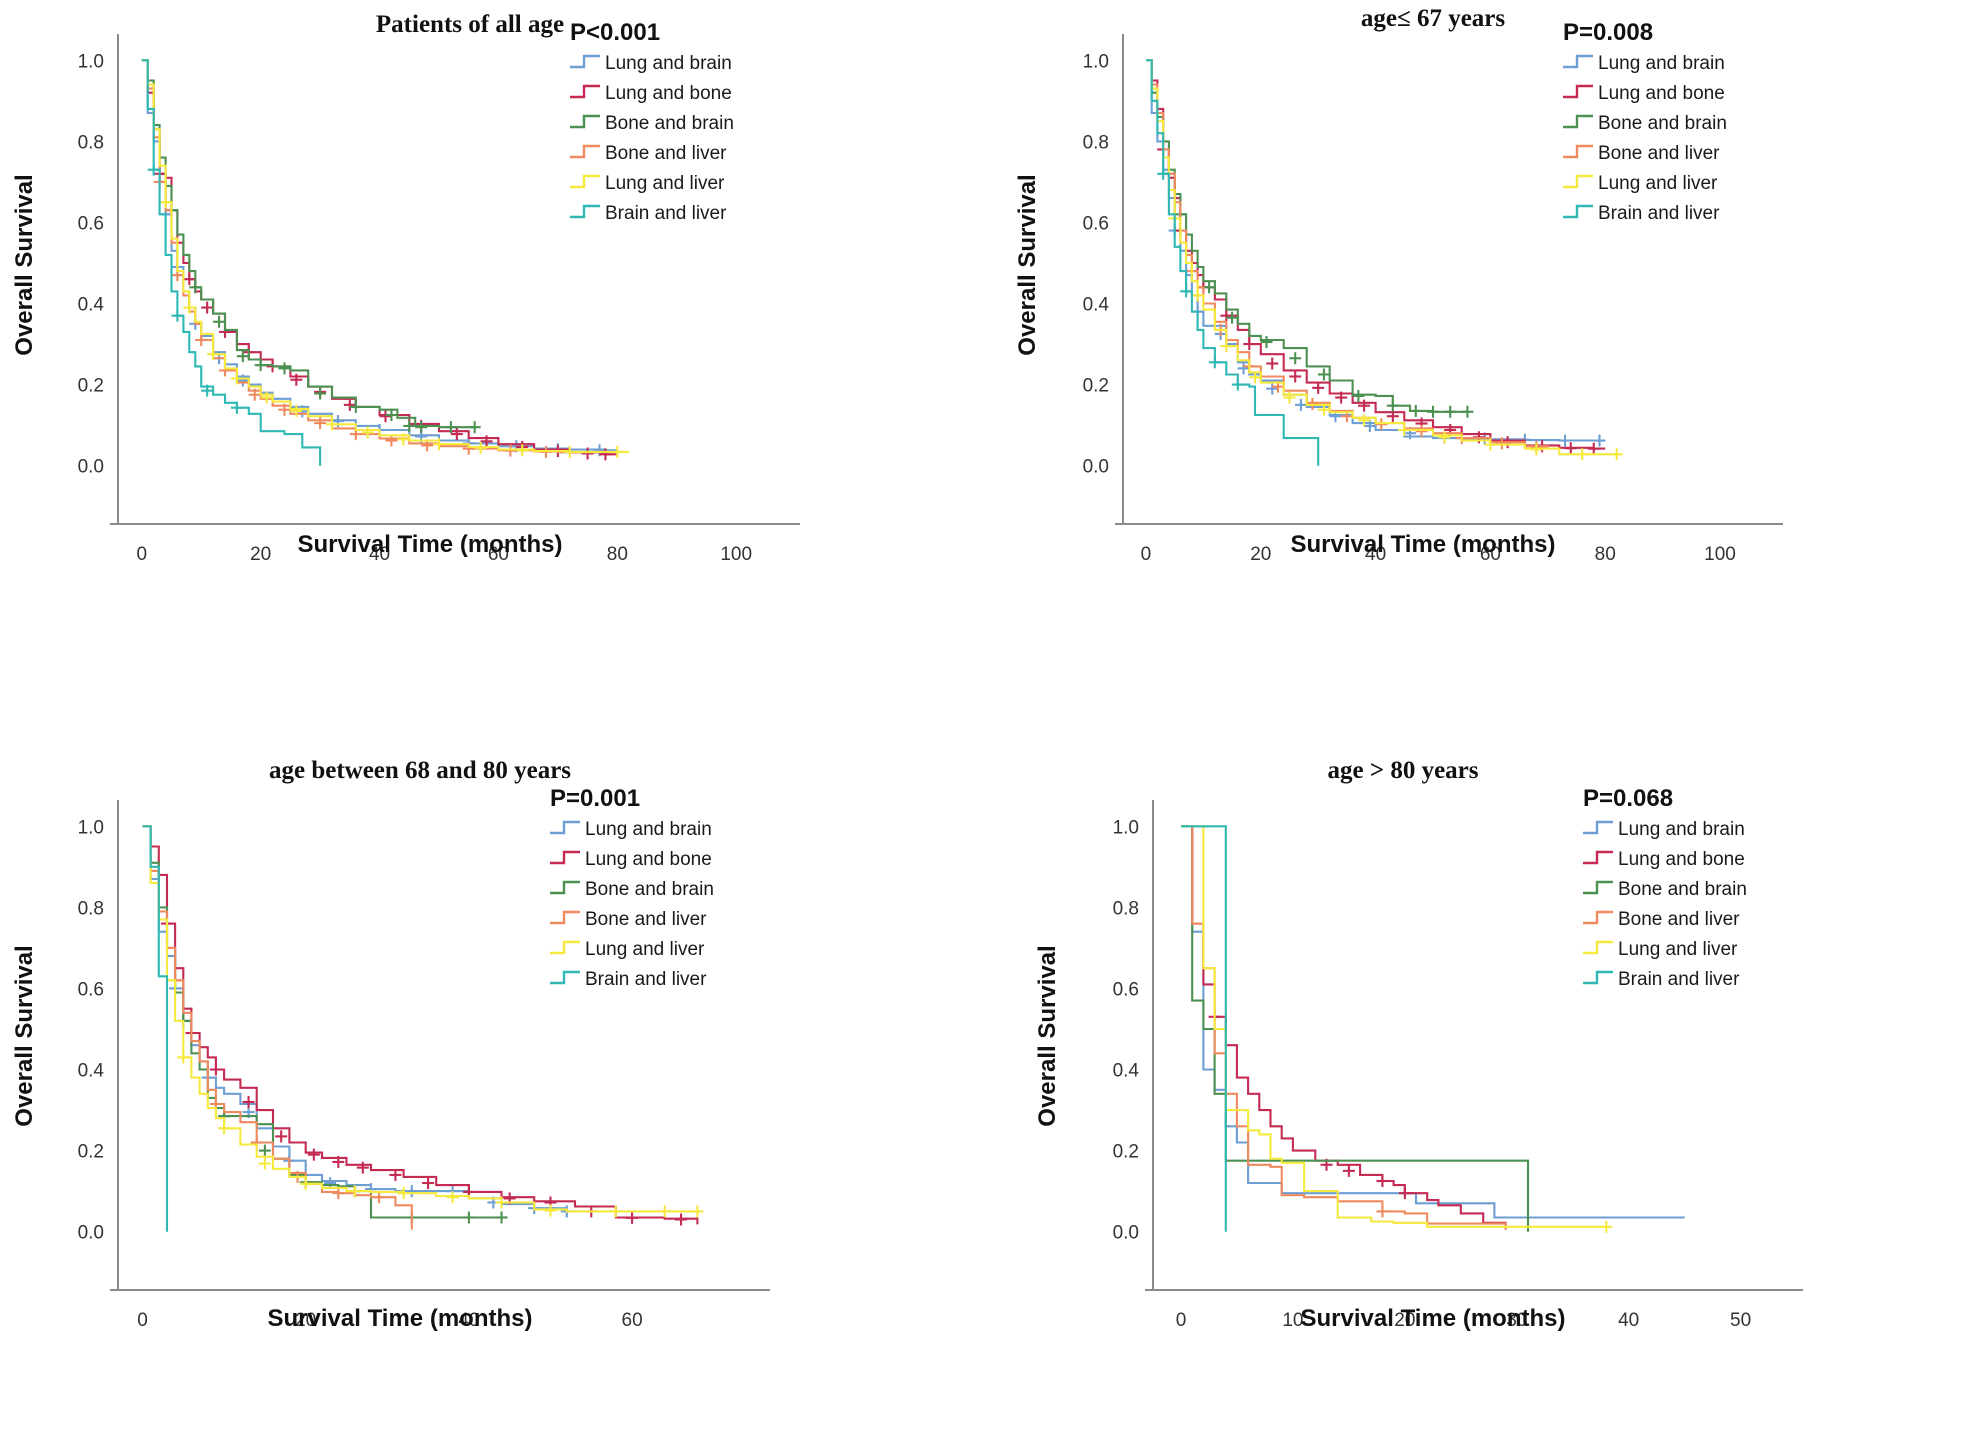 The width and height of the screenshot is (1965, 1451). Describe the element at coordinates (1628, 798) in the screenshot. I see `p-value-label: P=0.068` at that location.